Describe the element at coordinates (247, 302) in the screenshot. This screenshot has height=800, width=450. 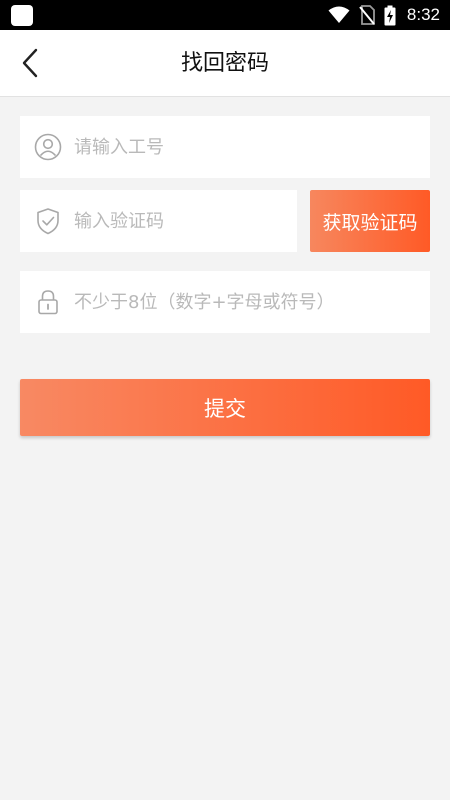
I see `new-password-input` at that location.